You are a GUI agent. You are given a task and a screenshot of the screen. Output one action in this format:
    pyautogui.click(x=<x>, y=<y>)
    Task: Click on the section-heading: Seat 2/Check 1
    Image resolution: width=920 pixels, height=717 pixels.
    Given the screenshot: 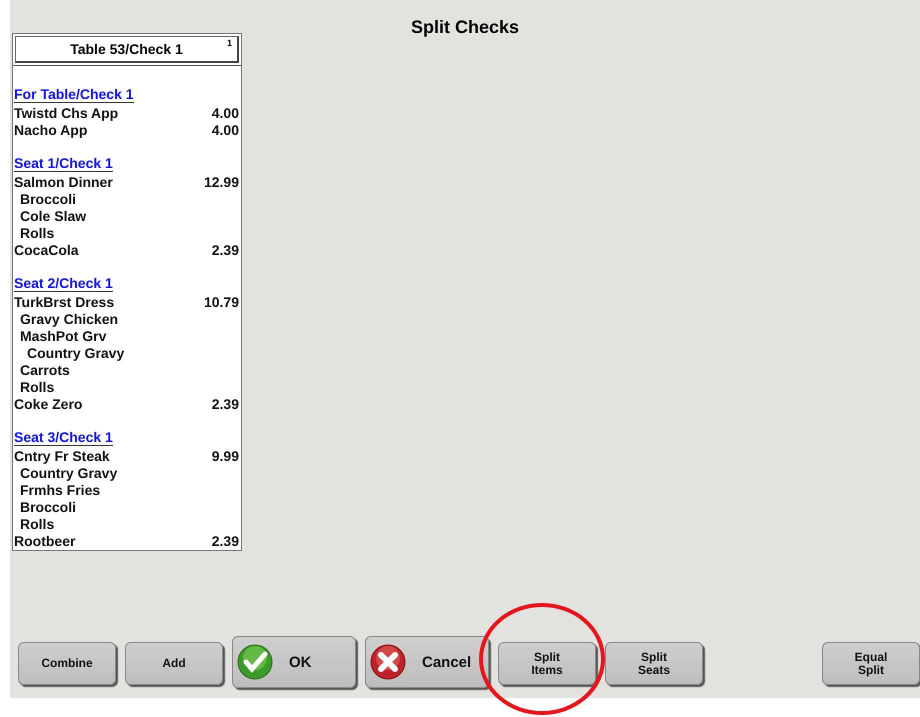 What is the action you would take?
    pyautogui.click(x=63, y=283)
    